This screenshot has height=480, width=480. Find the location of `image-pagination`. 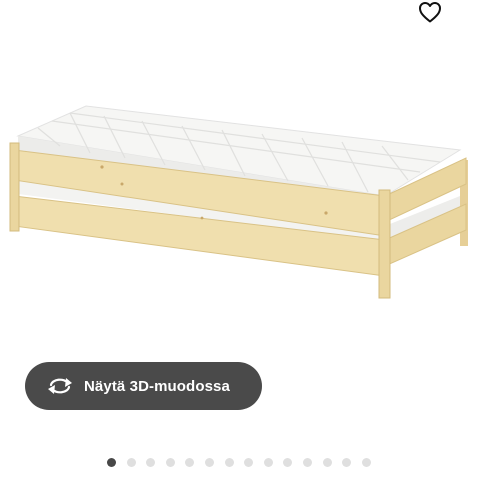

image-pagination is located at coordinates (244, 462).